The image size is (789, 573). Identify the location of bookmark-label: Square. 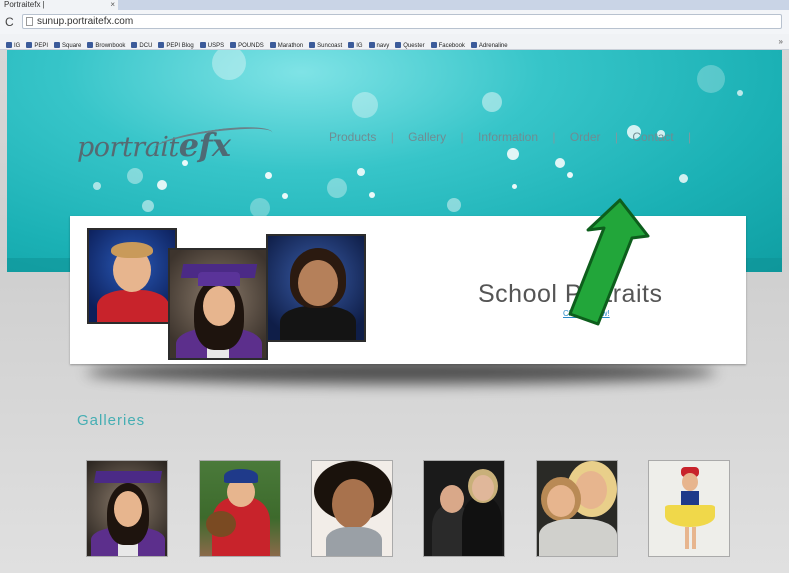
(72, 46).